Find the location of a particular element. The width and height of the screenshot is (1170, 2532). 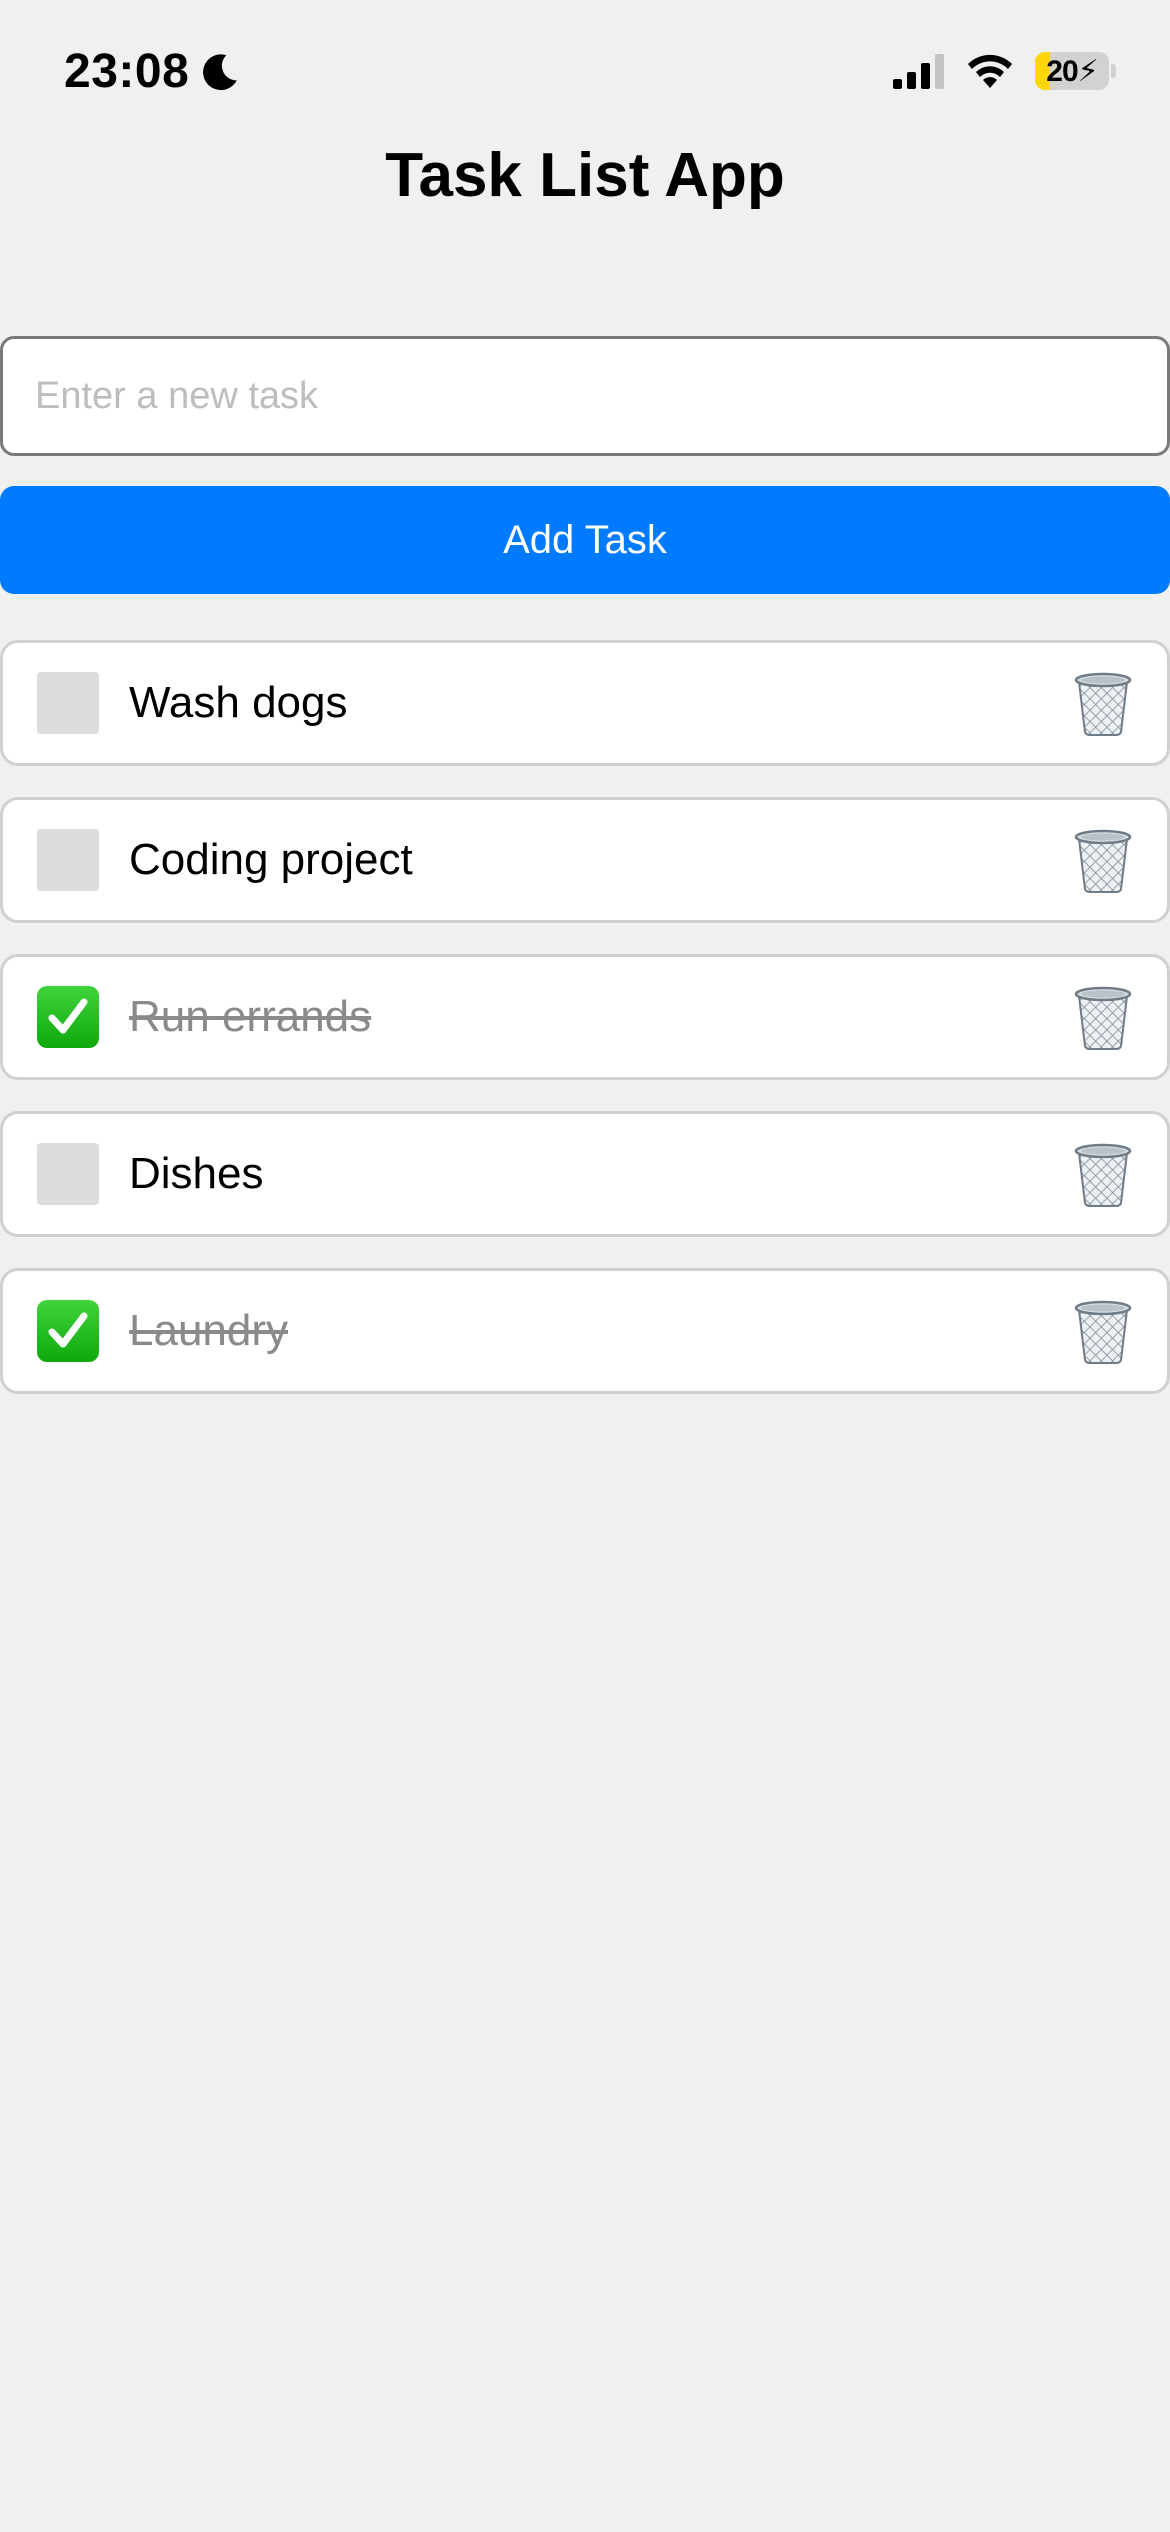

task-label: Wash dogs is located at coordinates (238, 702).